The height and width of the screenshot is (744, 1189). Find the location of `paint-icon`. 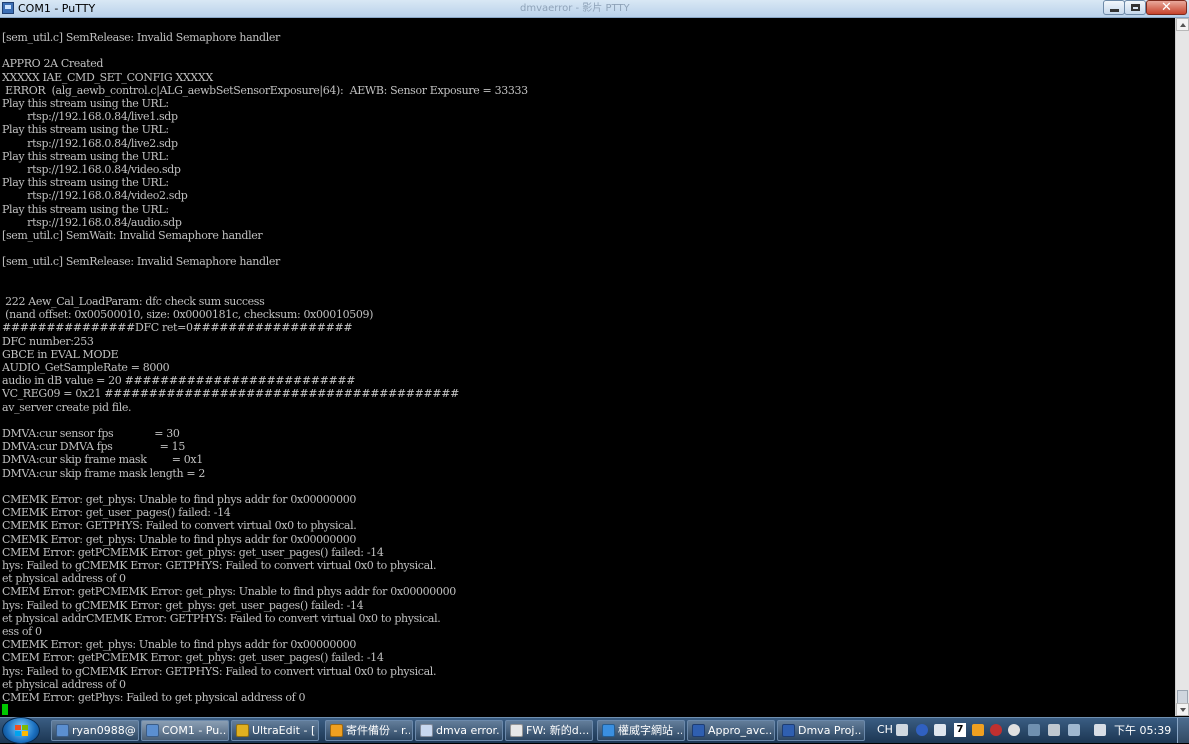

paint-icon is located at coordinates (426, 730).